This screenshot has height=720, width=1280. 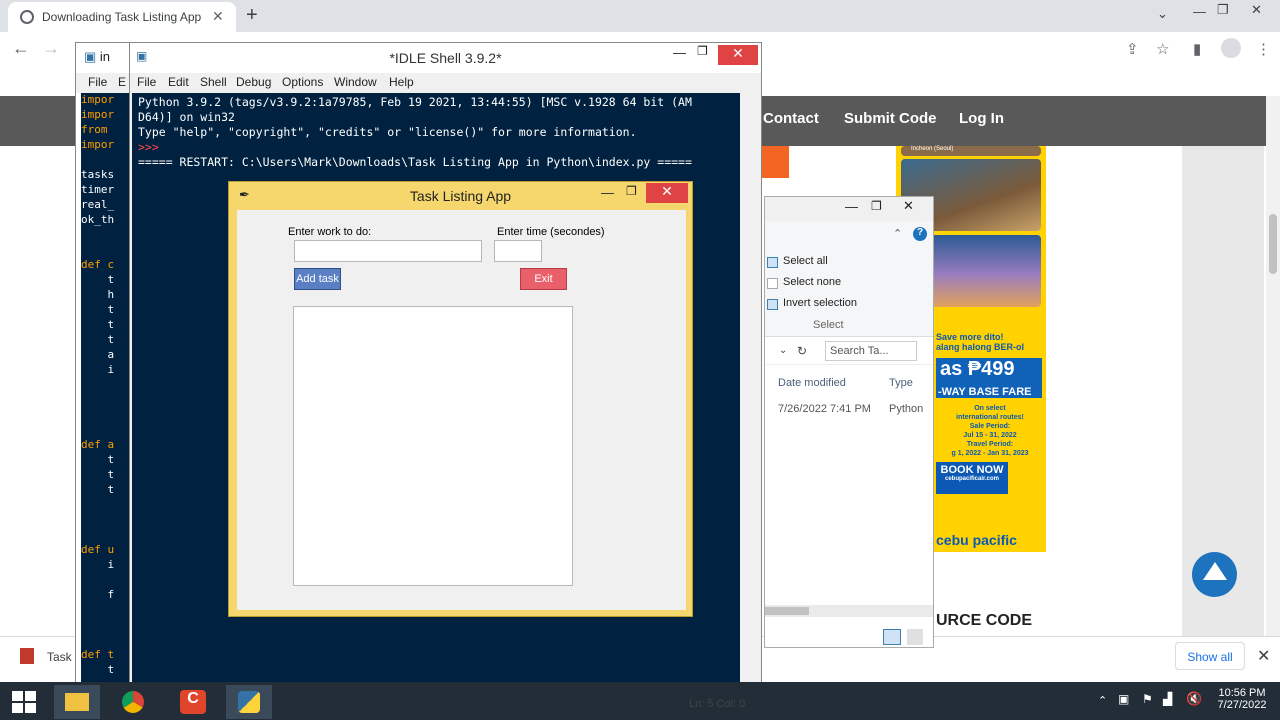 What do you see at coordinates (981, 118) in the screenshot?
I see `nav-link-login: Log In` at bounding box center [981, 118].